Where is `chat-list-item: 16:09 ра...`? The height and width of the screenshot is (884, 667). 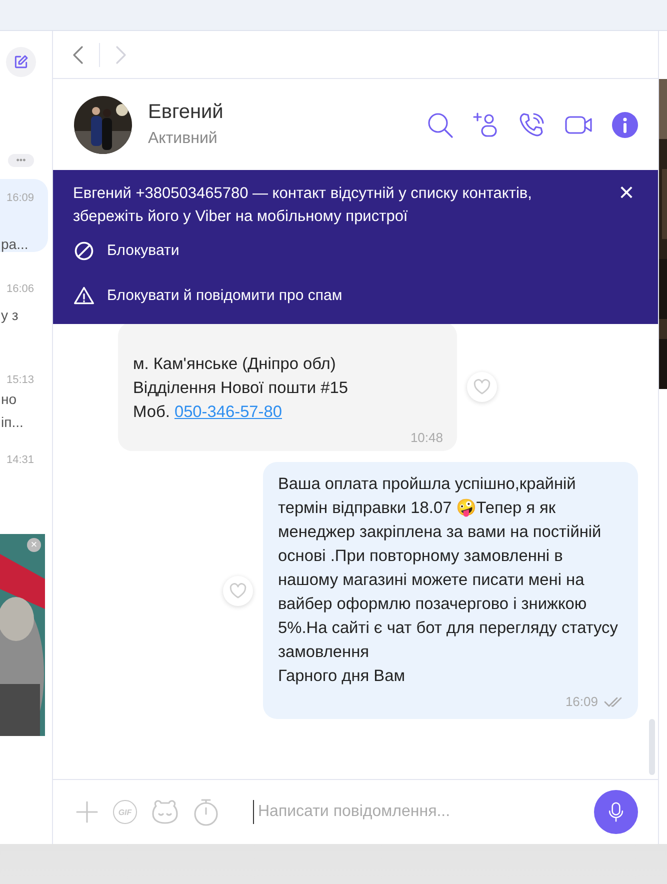
chat-list-item: 16:09 ра... is located at coordinates (24, 215).